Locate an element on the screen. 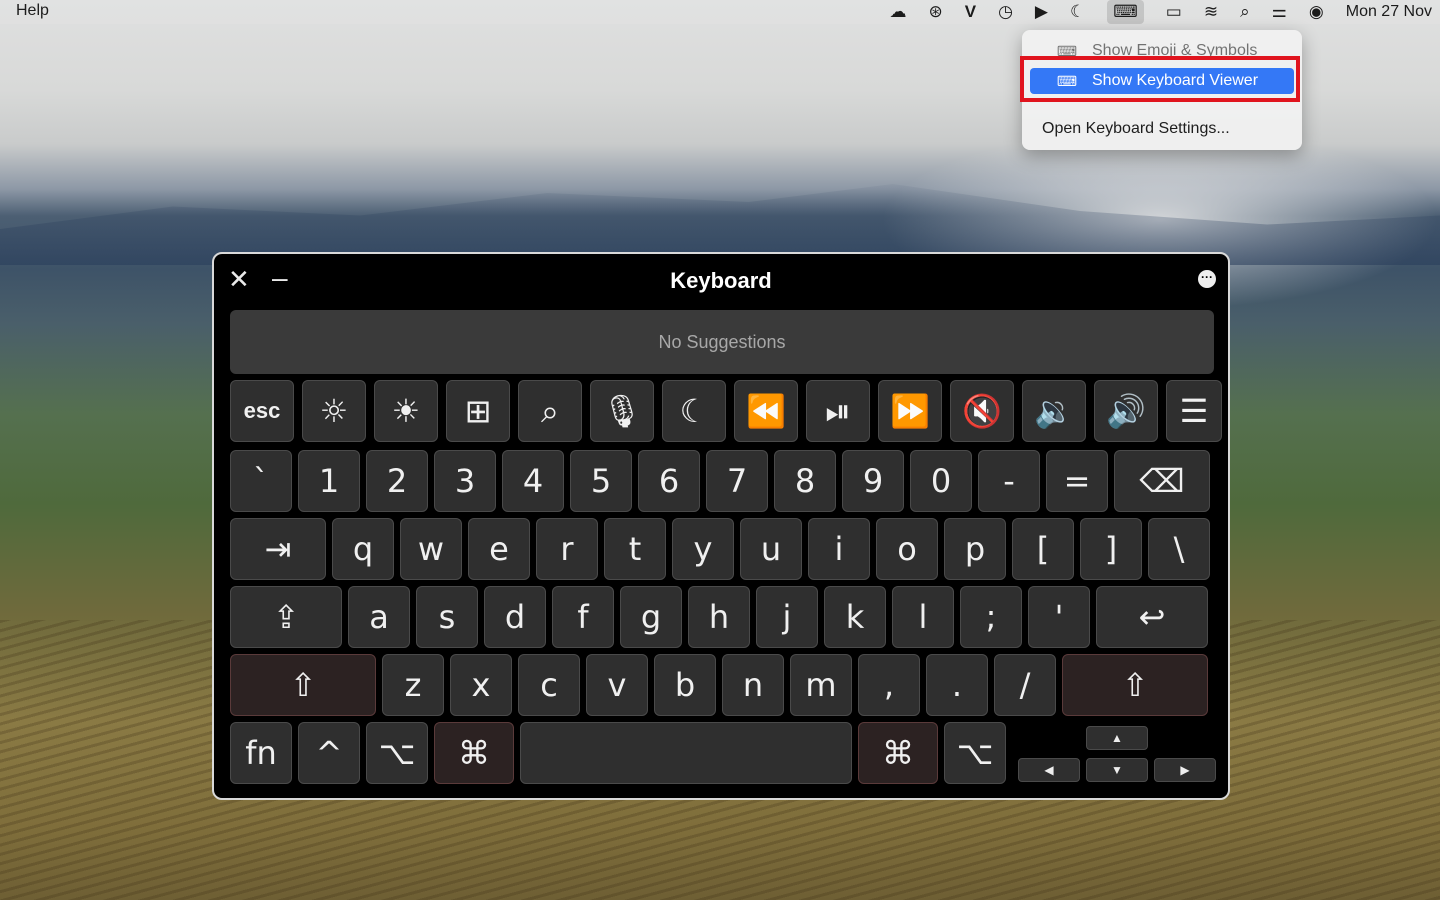 The height and width of the screenshot is (900, 1440). moon-icon: ☾ is located at coordinates (1077, 12).